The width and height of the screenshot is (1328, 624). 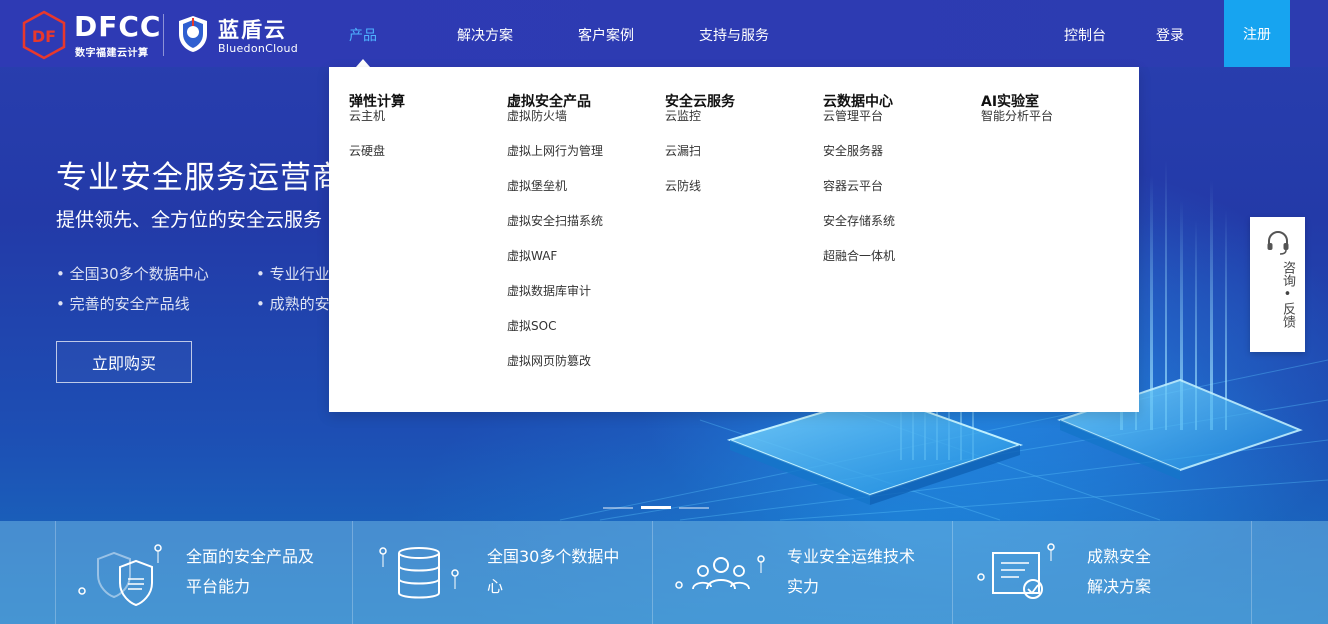 What do you see at coordinates (250, 556) in the screenshot?
I see `feature-line: 全面的安全产品及` at bounding box center [250, 556].